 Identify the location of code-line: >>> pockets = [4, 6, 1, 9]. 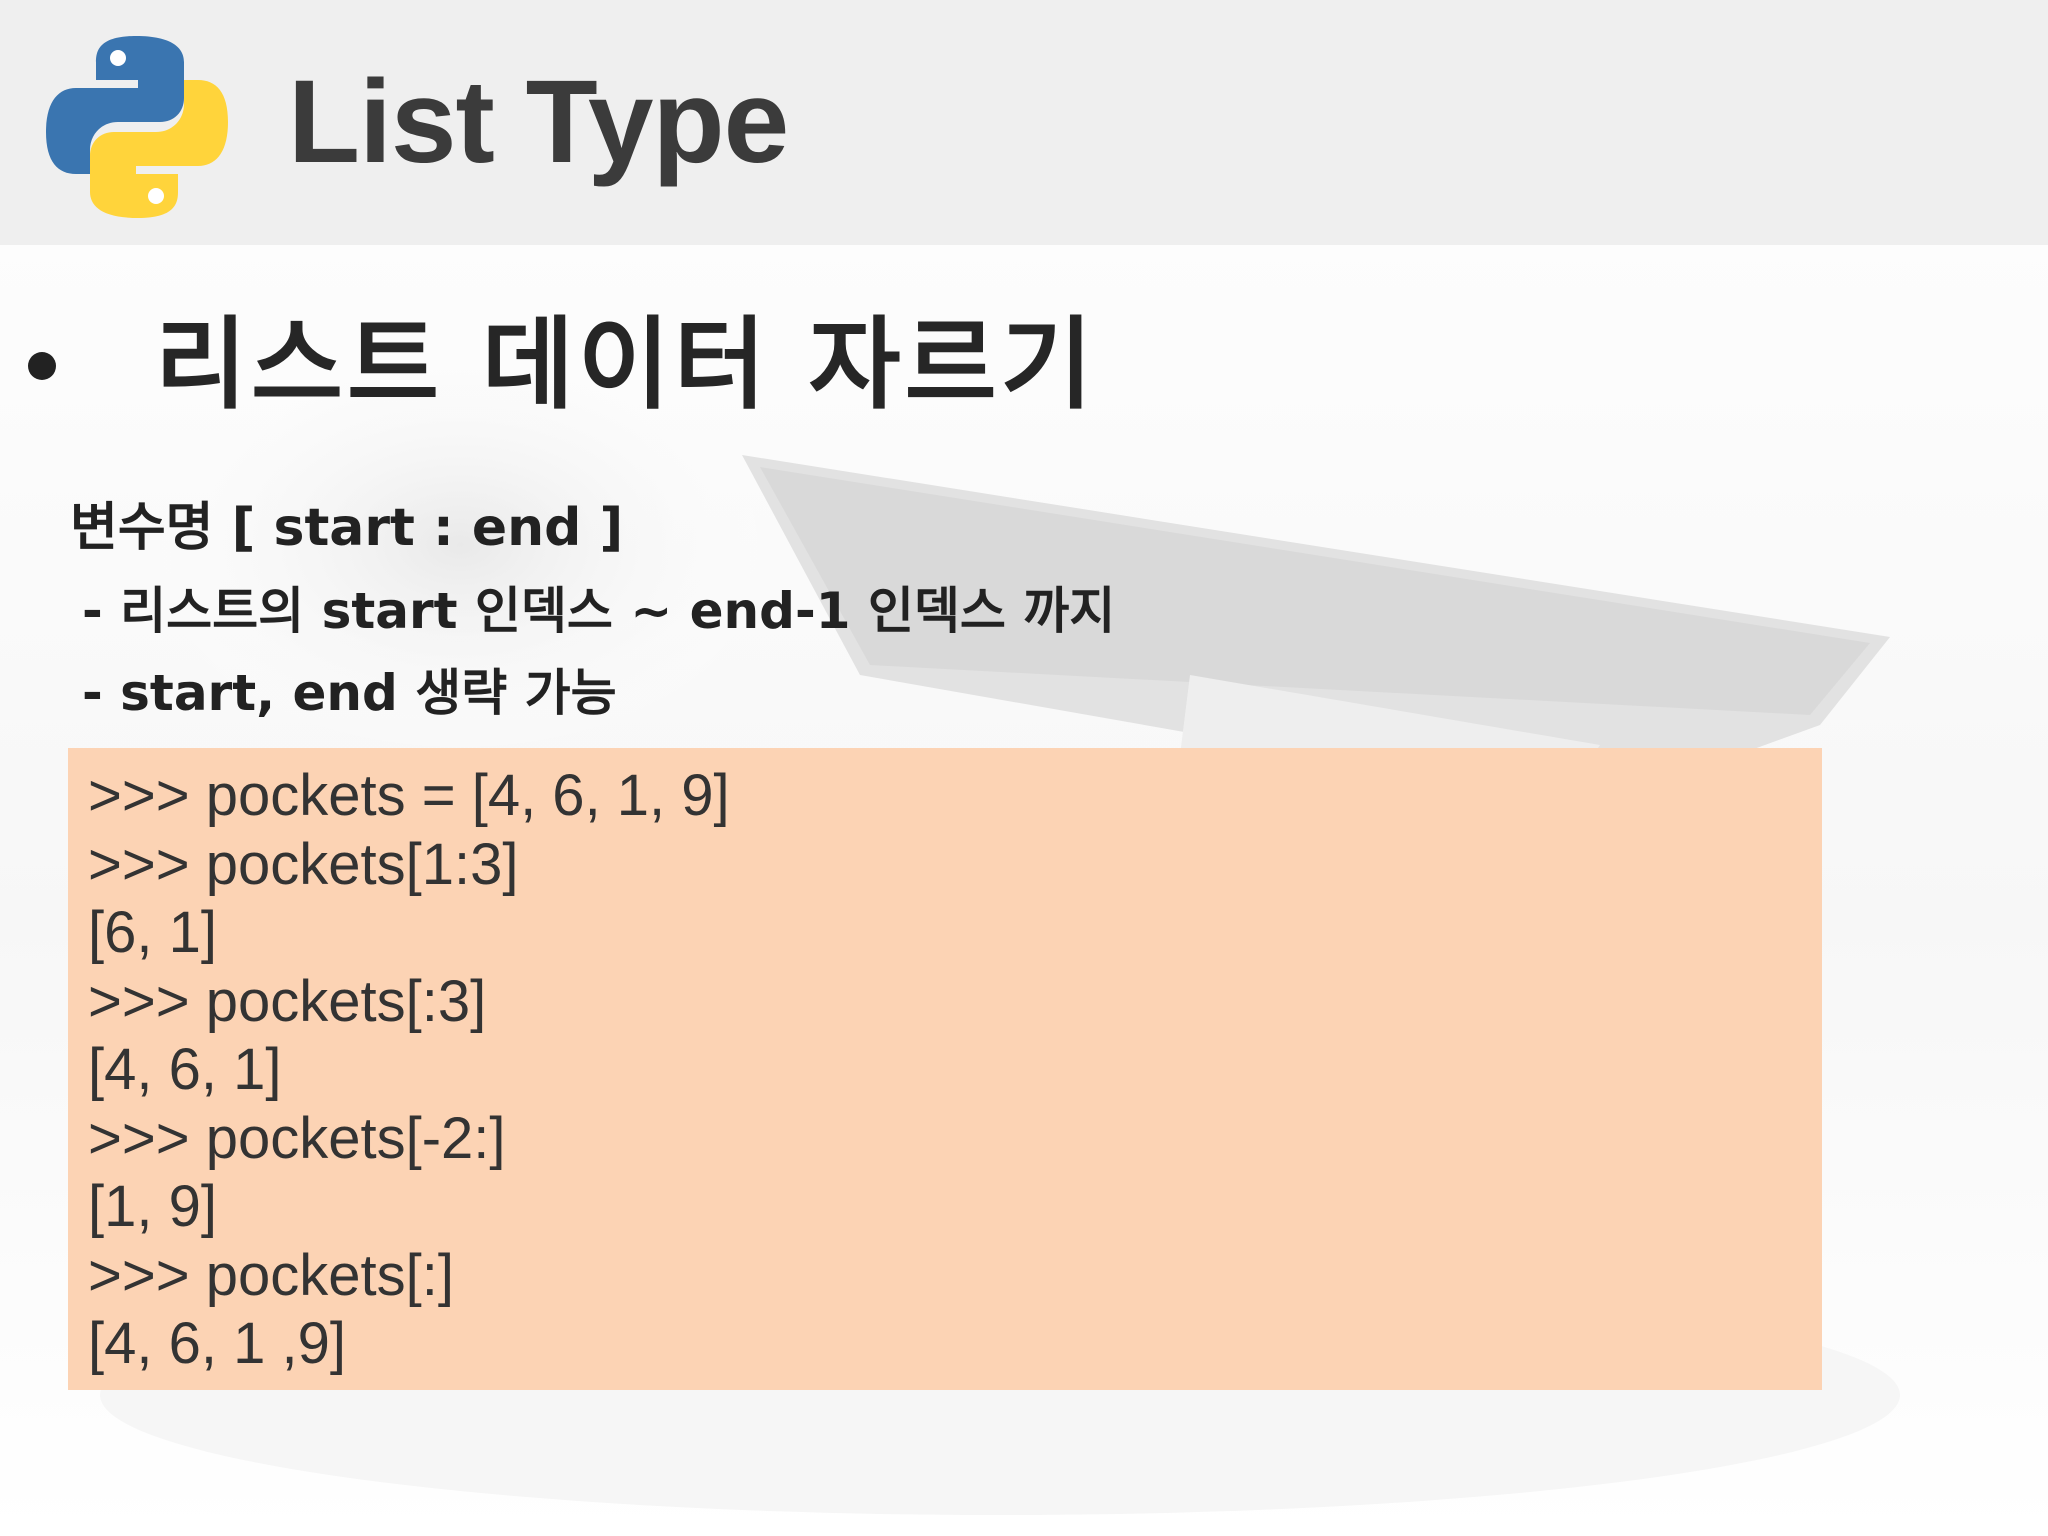
(409, 795).